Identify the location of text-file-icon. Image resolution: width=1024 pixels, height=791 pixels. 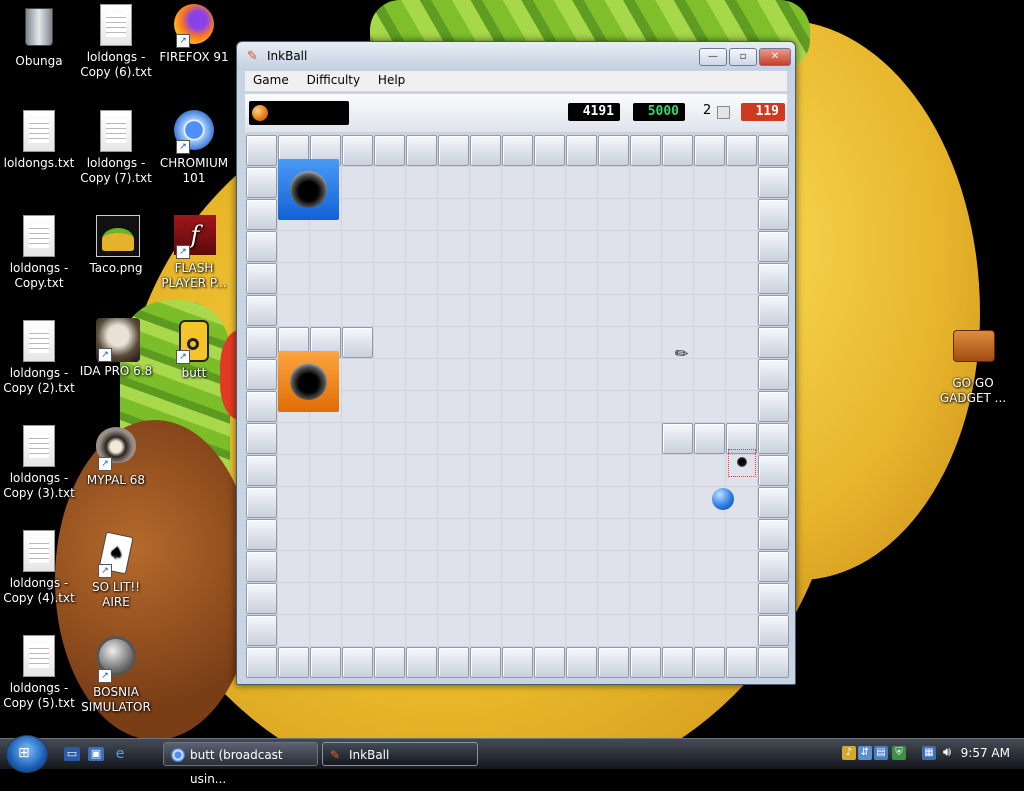
(39, 552).